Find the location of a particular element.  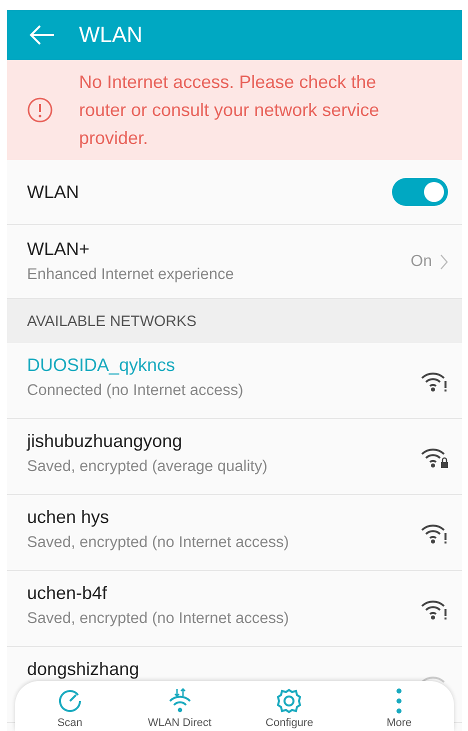

setting-subtitle: Enhanced Internet experience is located at coordinates (130, 275).